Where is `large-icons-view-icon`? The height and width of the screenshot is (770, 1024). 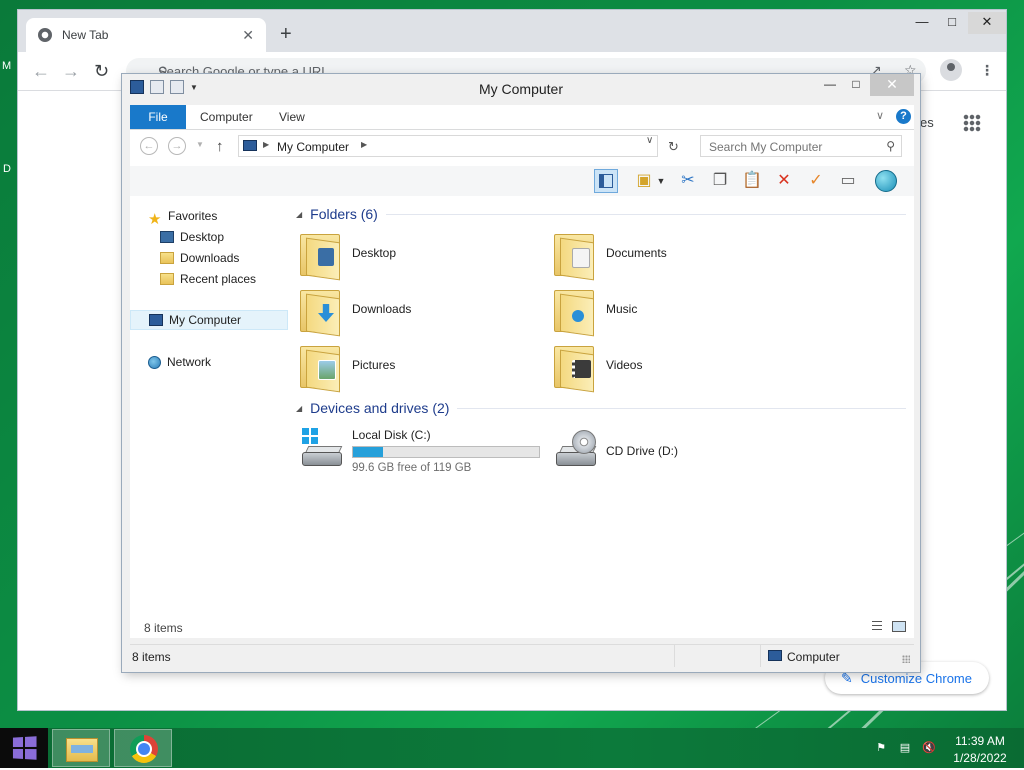
large-icons-view-icon is located at coordinates (899, 626).